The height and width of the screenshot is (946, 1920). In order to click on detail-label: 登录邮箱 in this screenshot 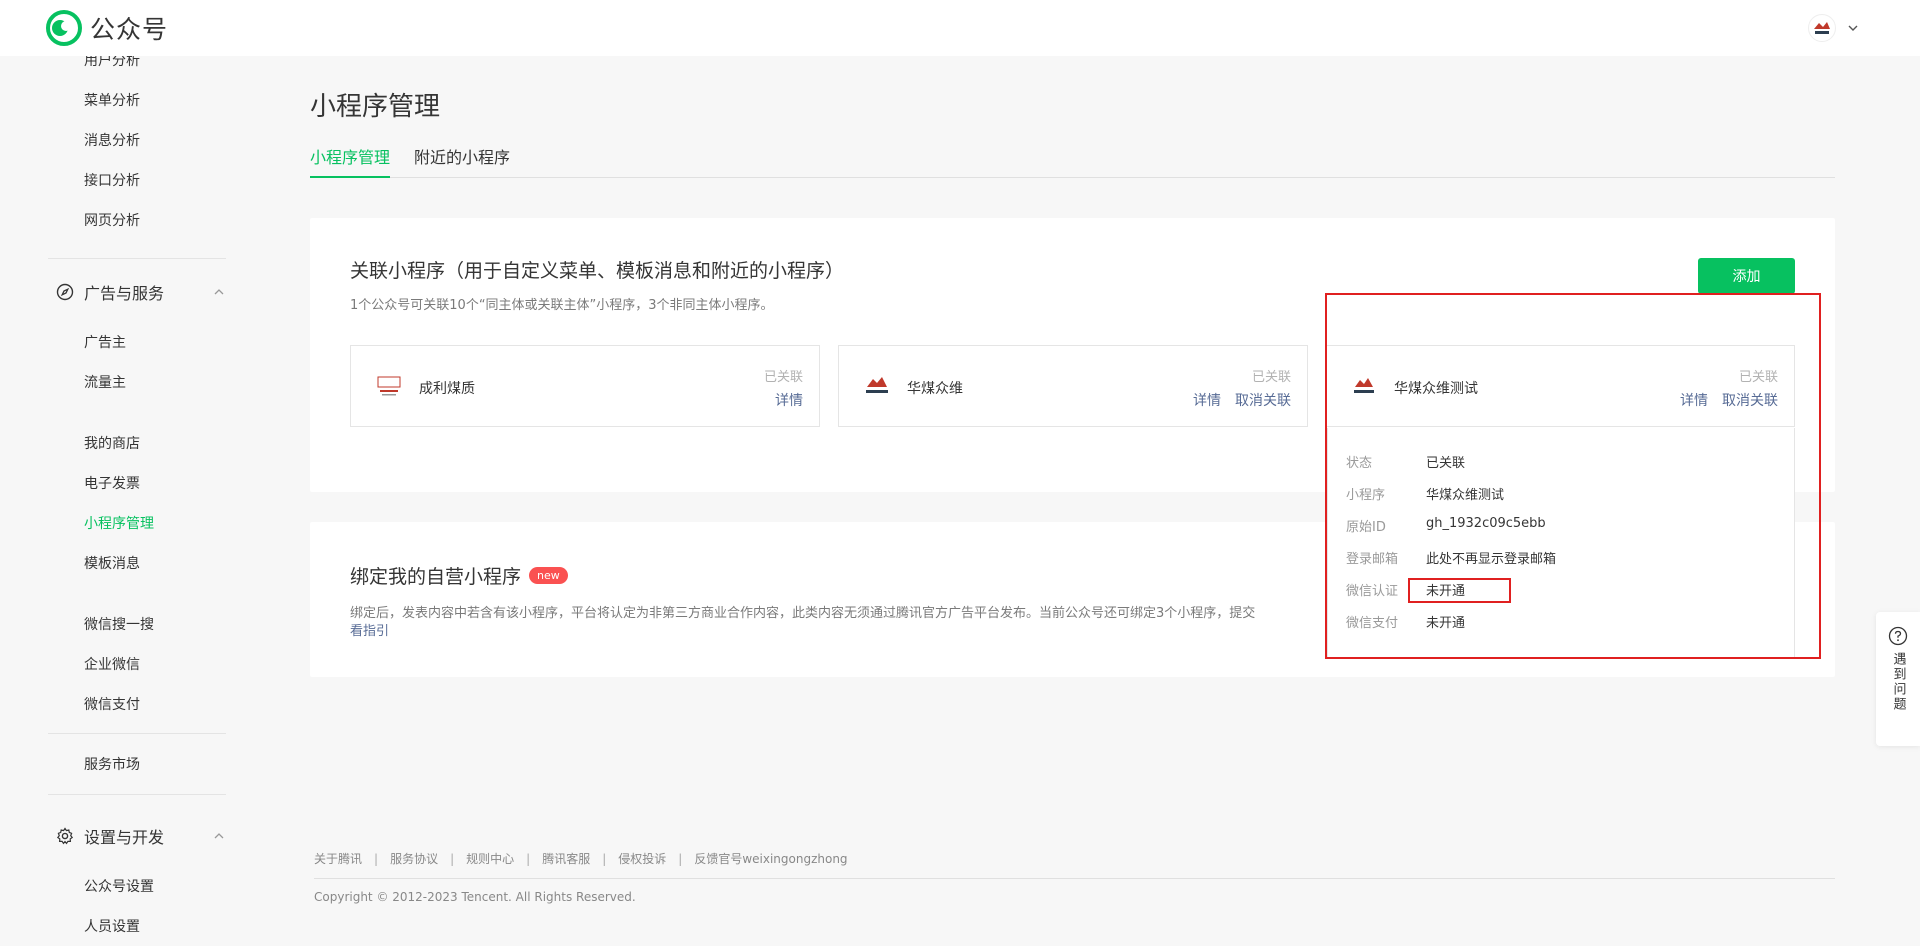, I will do `click(1372, 559)`.